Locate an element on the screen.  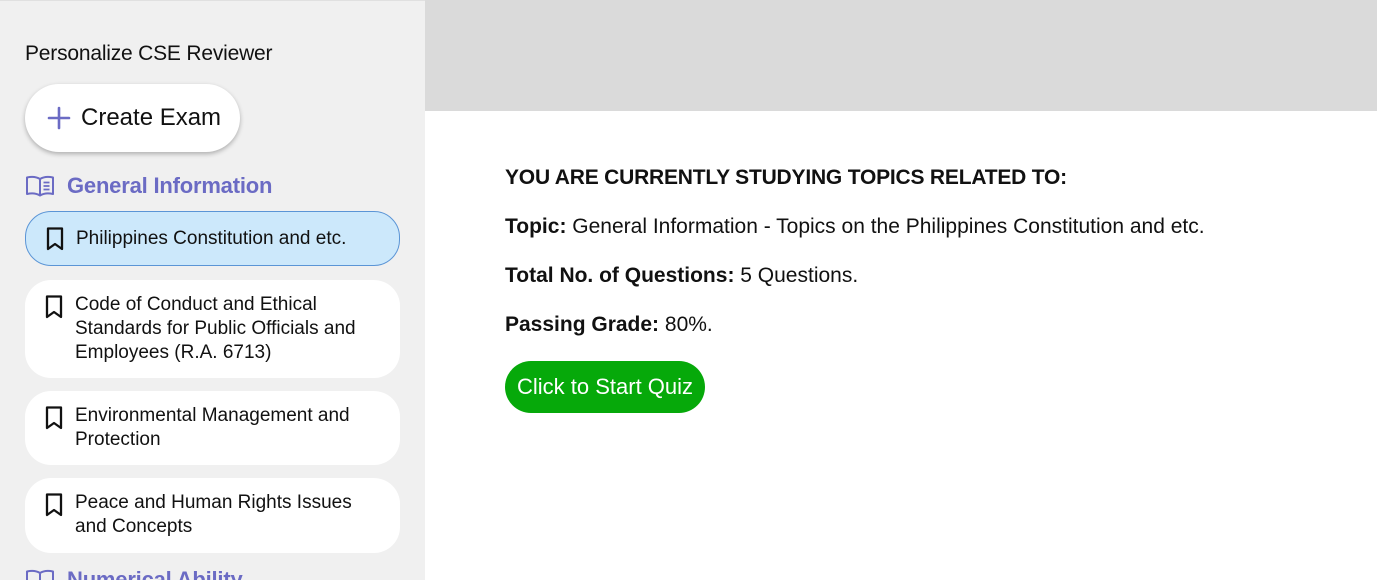
section-general-information: General Information is located at coordinates (148, 186).